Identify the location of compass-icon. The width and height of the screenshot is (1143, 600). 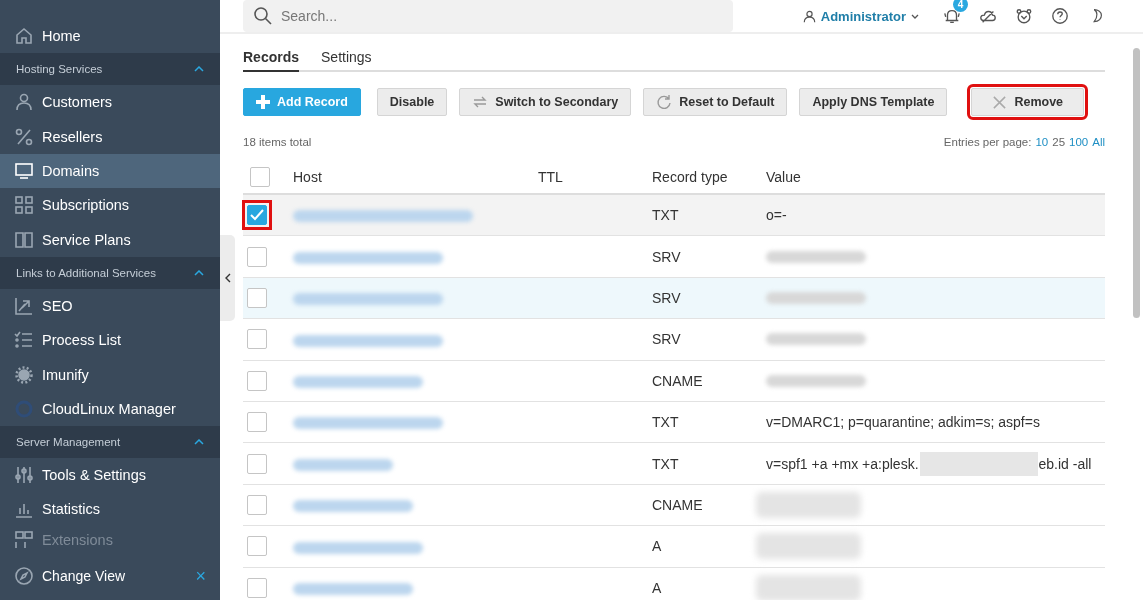
(24, 576).